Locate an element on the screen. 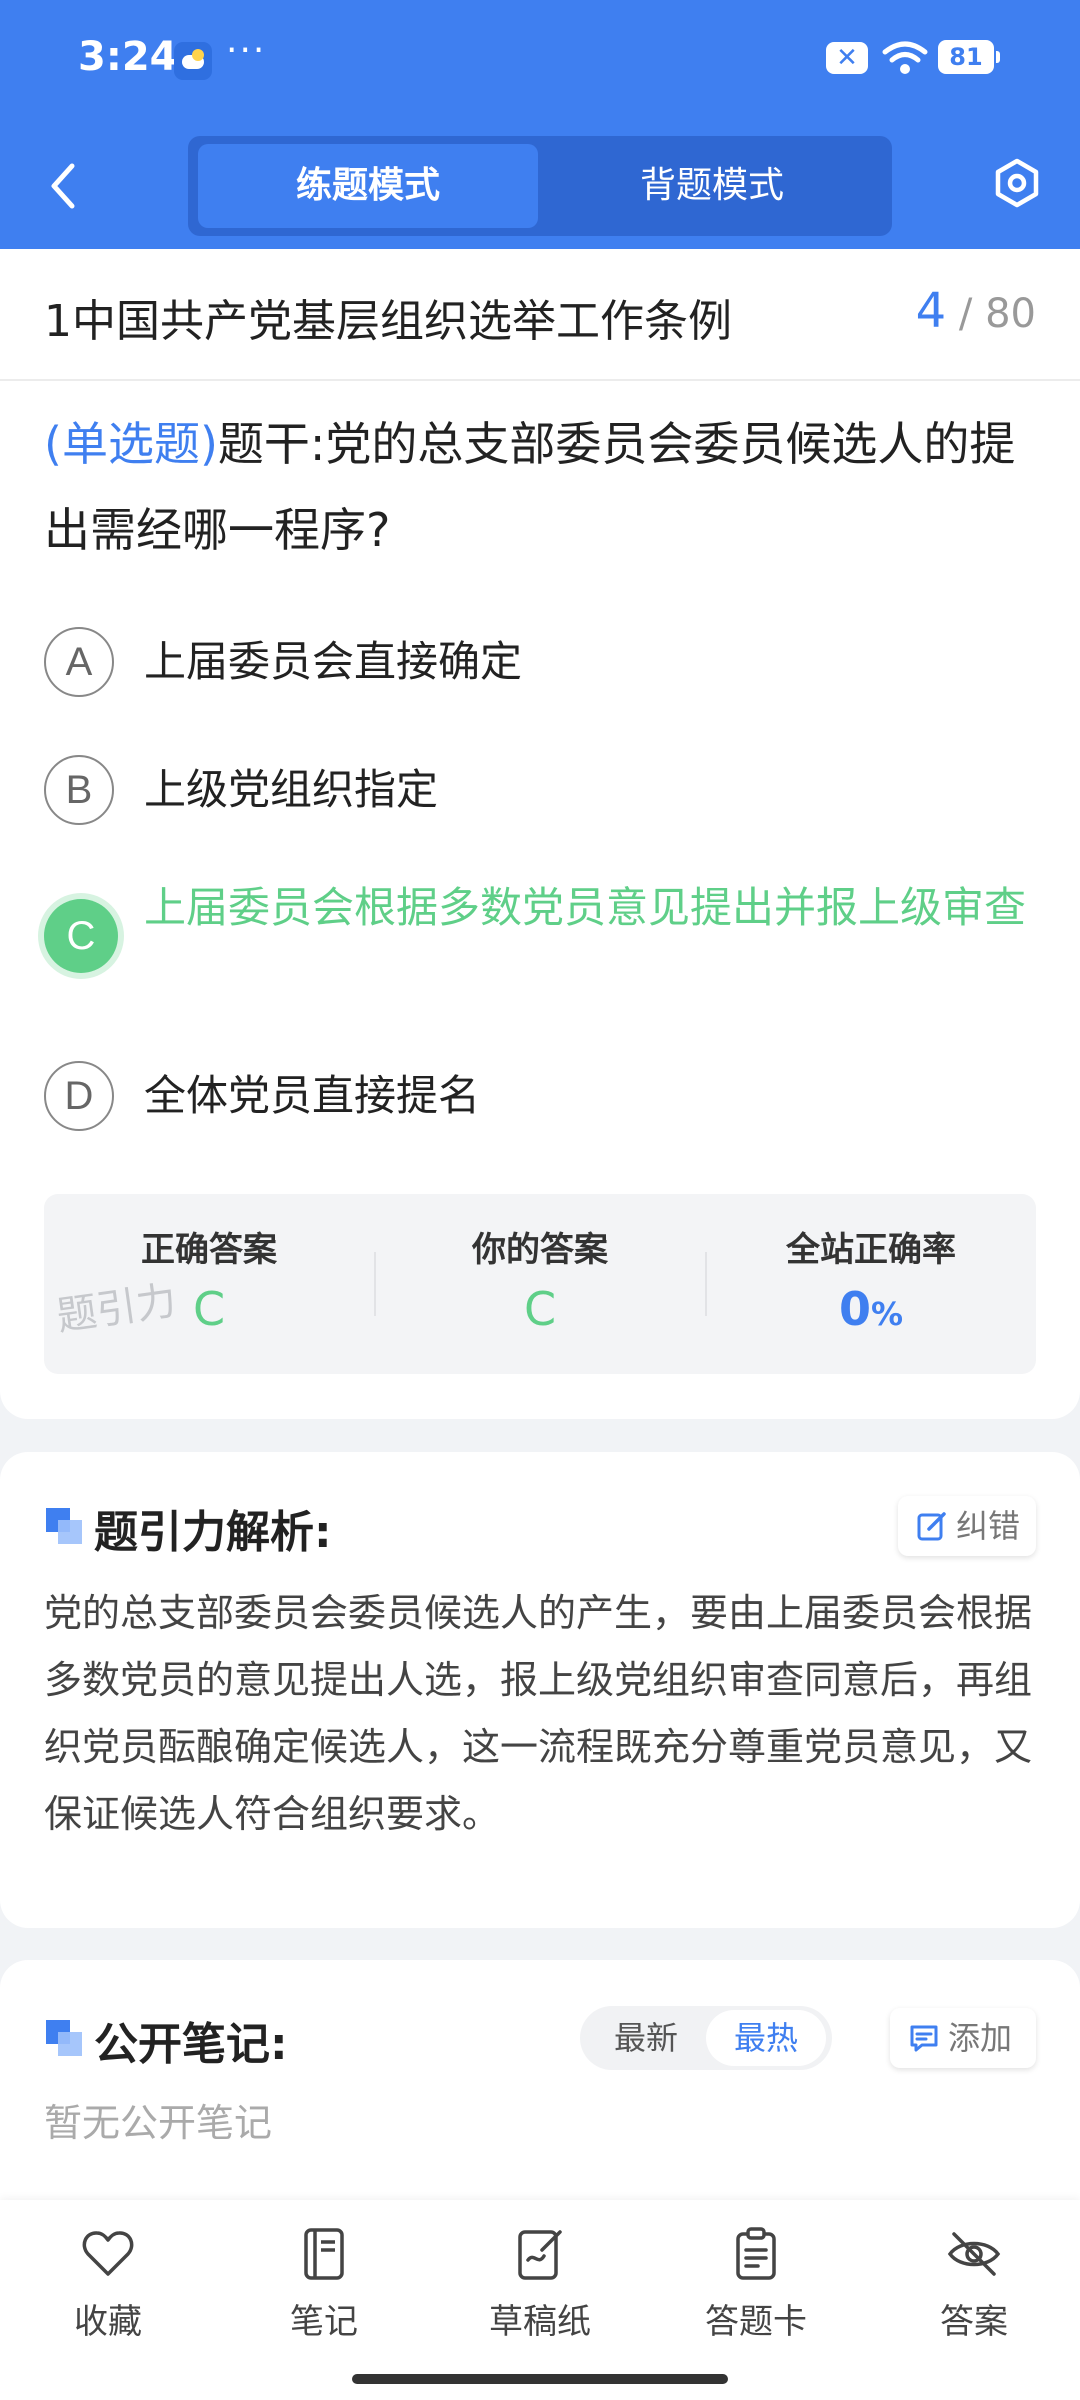  question-type: (单选题) is located at coordinates (131, 444).